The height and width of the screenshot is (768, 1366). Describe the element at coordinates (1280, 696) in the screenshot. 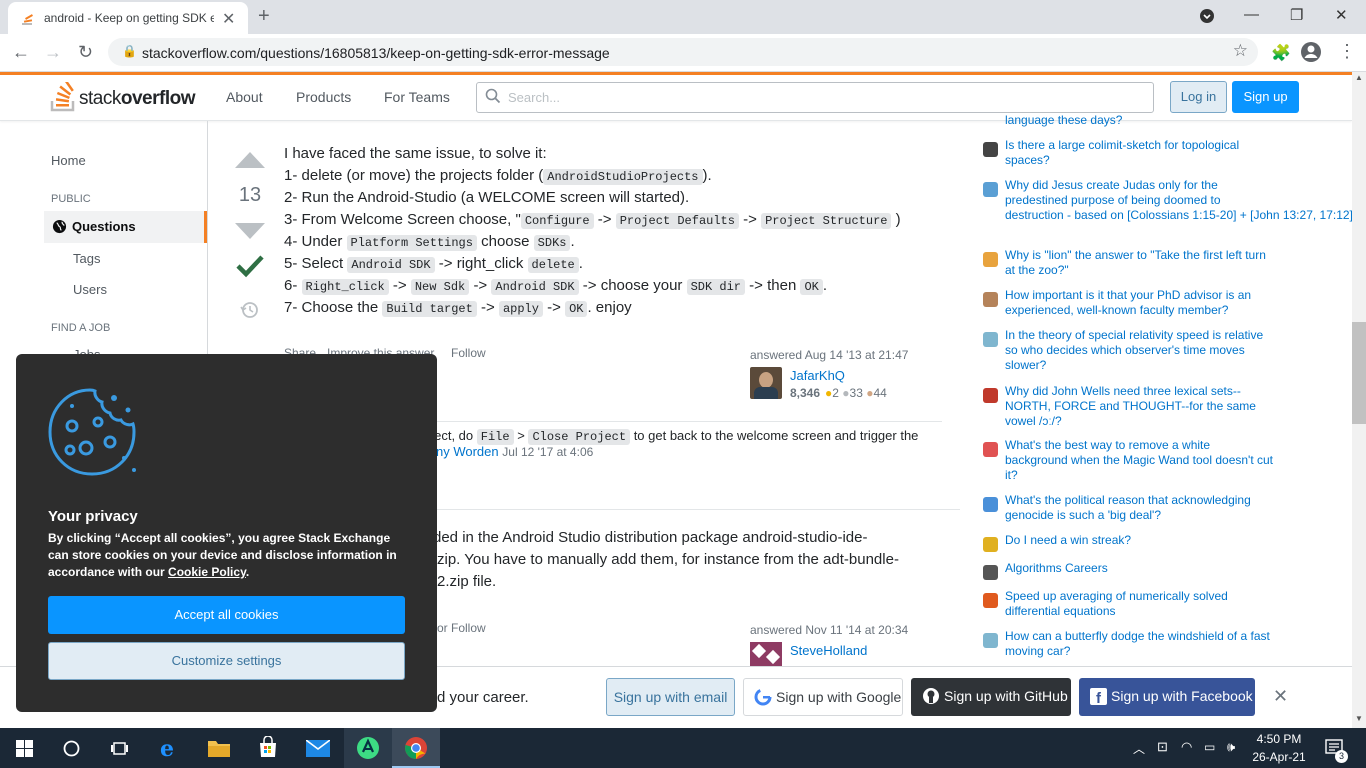

I see `close-banner-icon: ✕` at that location.